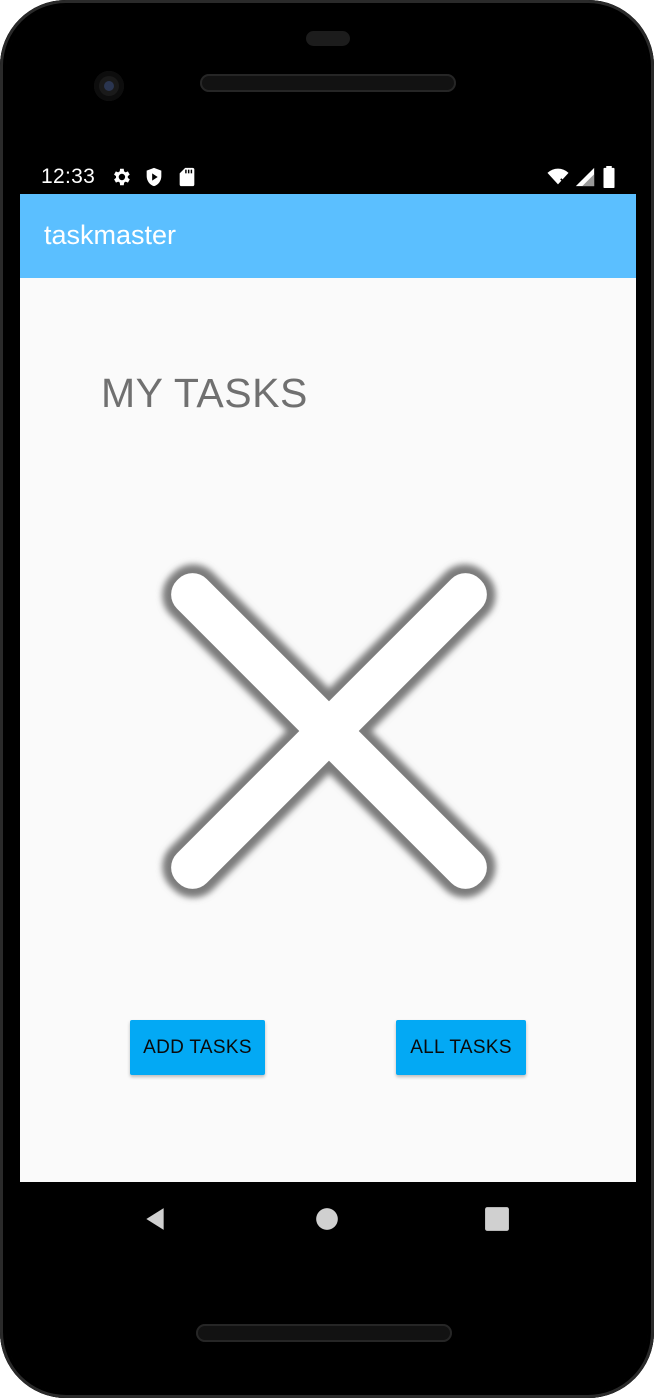 This screenshot has height=1398, width=654. I want to click on status-bar: 12:33, so click(328, 177).